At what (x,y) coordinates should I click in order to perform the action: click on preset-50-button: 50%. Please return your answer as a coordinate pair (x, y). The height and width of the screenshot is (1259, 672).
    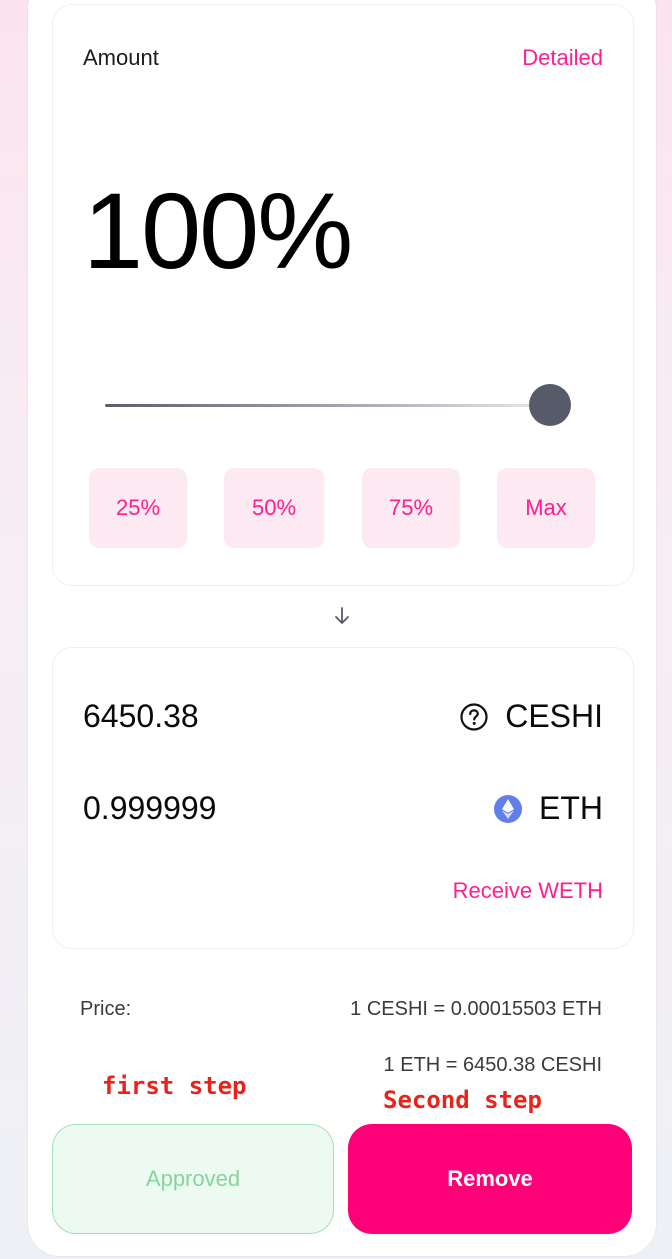
    Looking at the image, I should click on (274, 508).